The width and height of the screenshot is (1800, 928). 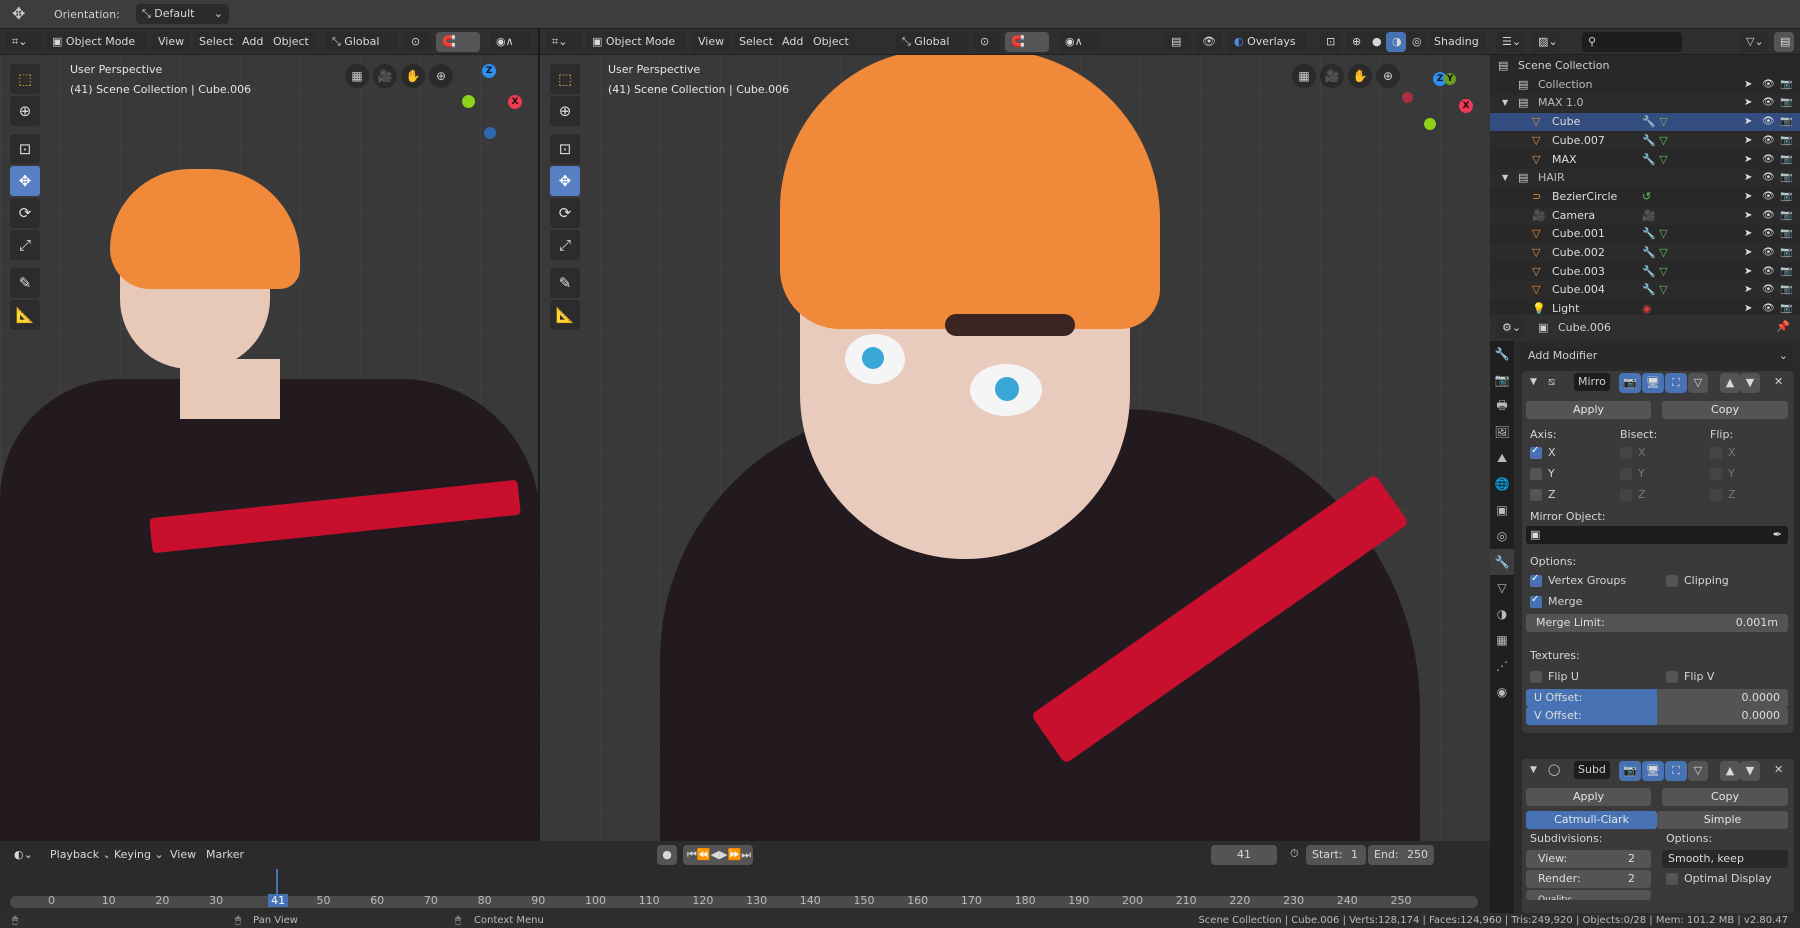 I want to click on shading-wireframe: ⊕, so click(x=1356, y=42).